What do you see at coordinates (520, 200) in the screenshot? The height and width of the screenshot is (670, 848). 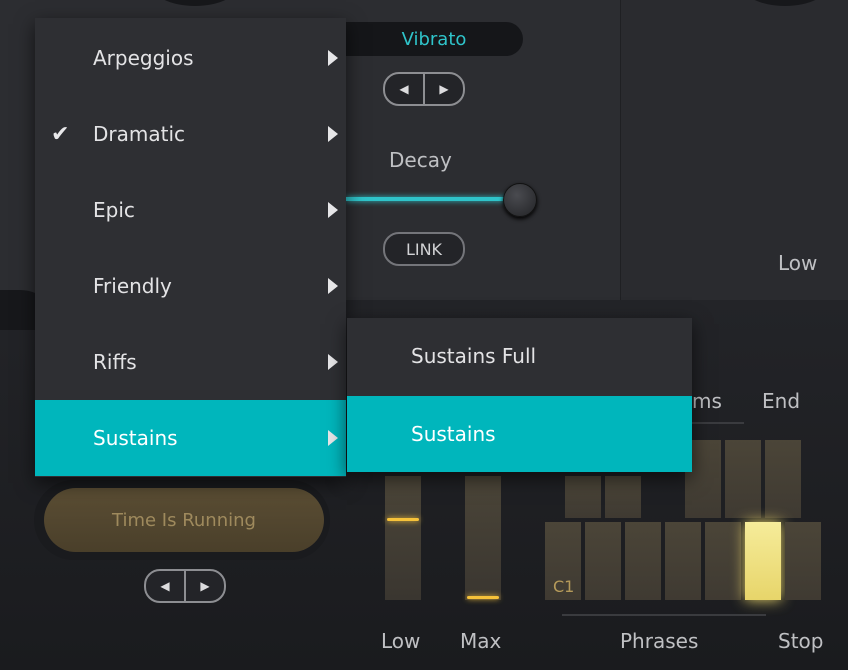 I see `decay-slider-thumb` at bounding box center [520, 200].